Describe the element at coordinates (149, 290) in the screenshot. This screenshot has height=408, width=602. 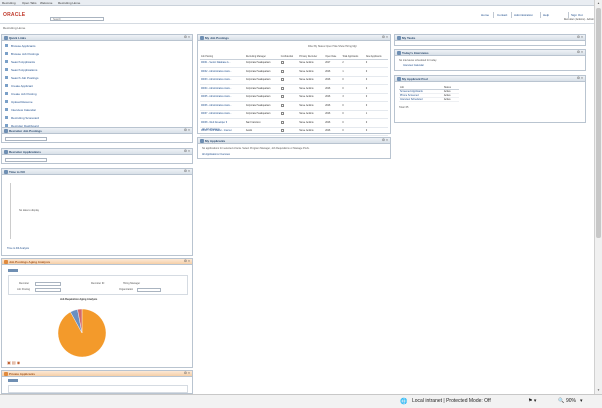
I see `organization-field` at that location.